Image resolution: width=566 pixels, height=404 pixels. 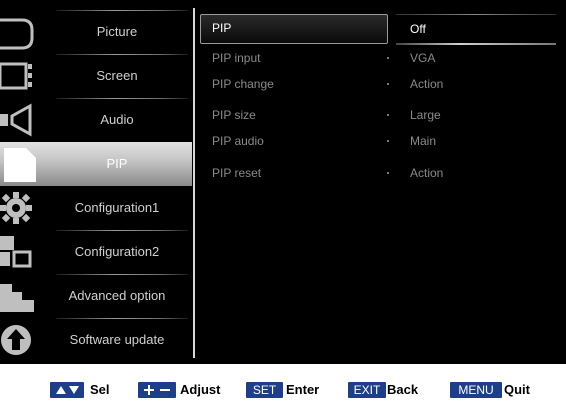 What do you see at coordinates (222, 28) in the screenshot?
I see `setting-label: PIP` at bounding box center [222, 28].